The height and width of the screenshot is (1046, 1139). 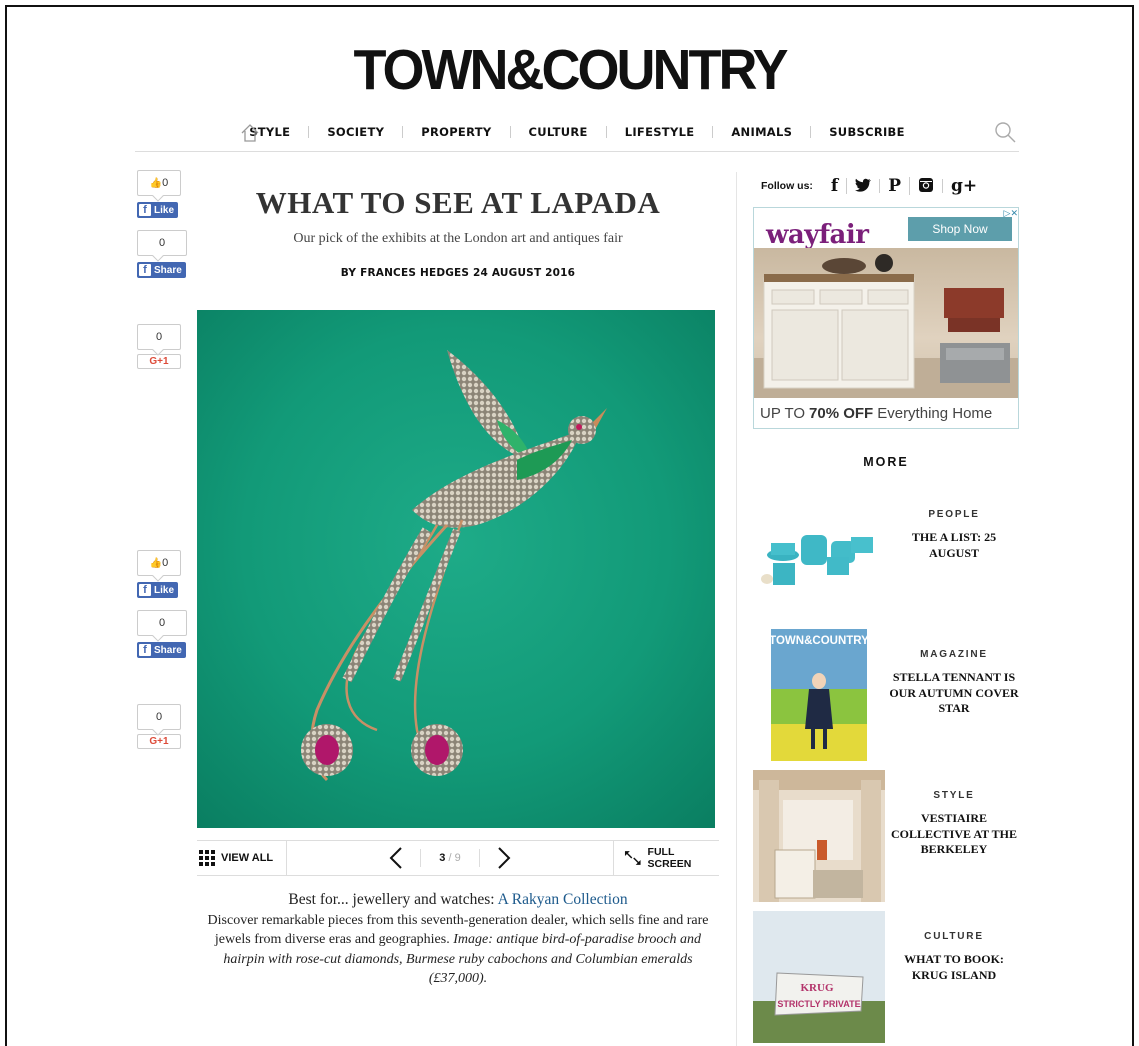 I want to click on card-category: MAGAZINE, so click(x=954, y=654).